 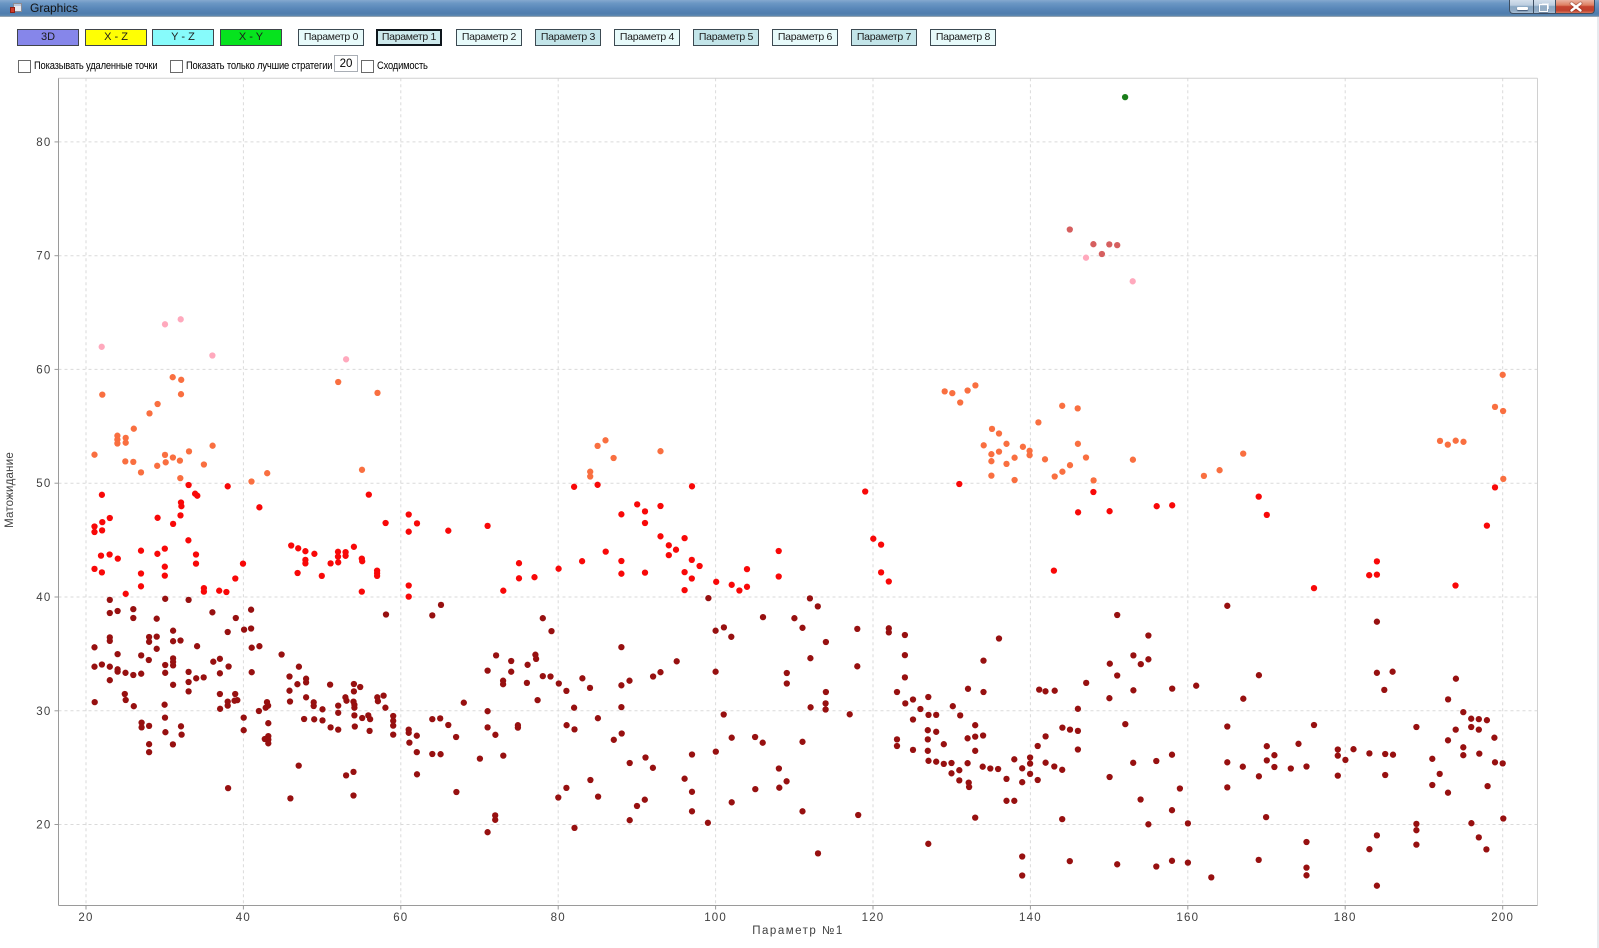 What do you see at coordinates (43, 257) in the screenshot?
I see `svg-text: 70` at bounding box center [43, 257].